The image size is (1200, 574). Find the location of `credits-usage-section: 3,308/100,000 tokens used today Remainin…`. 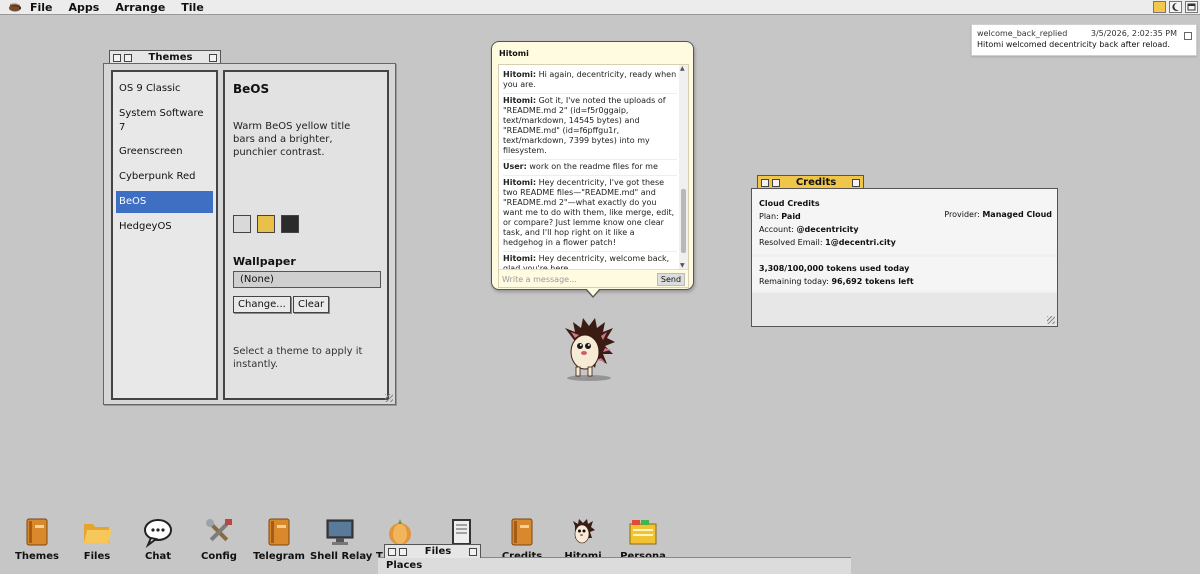

credits-usage-section: 3,308/100,000 tokens used today Remainin… is located at coordinates (904, 274).